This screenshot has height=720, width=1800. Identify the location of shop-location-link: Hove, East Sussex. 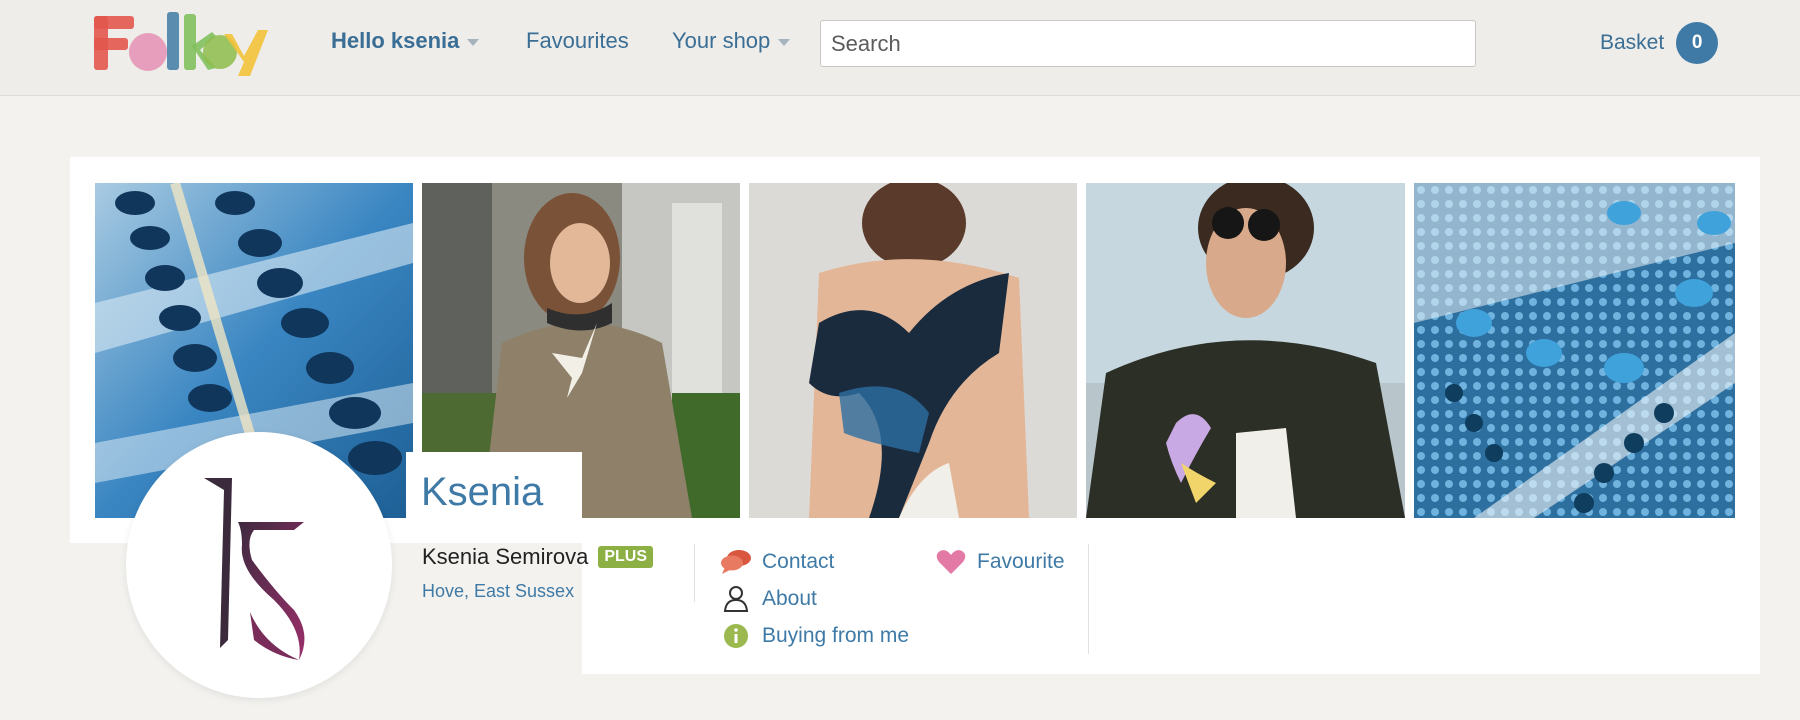
(498, 591).